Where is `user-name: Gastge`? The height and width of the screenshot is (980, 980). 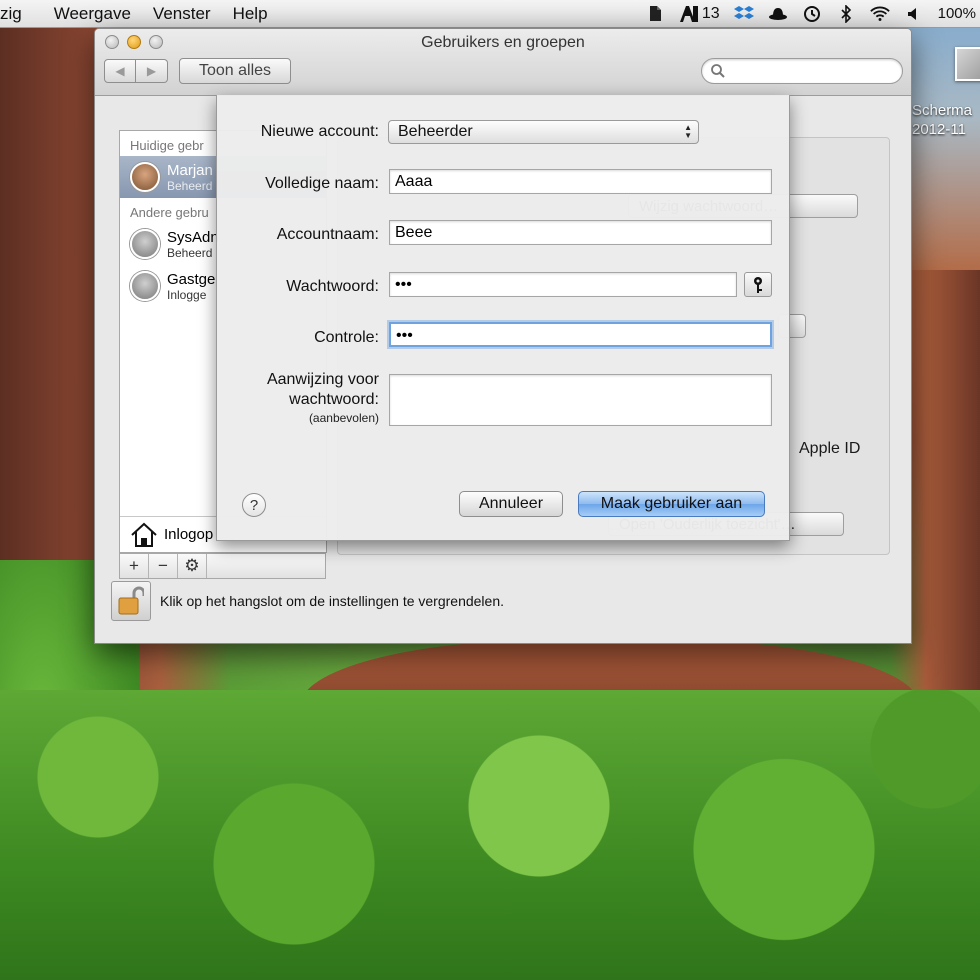
user-name: Gastge is located at coordinates (191, 279).